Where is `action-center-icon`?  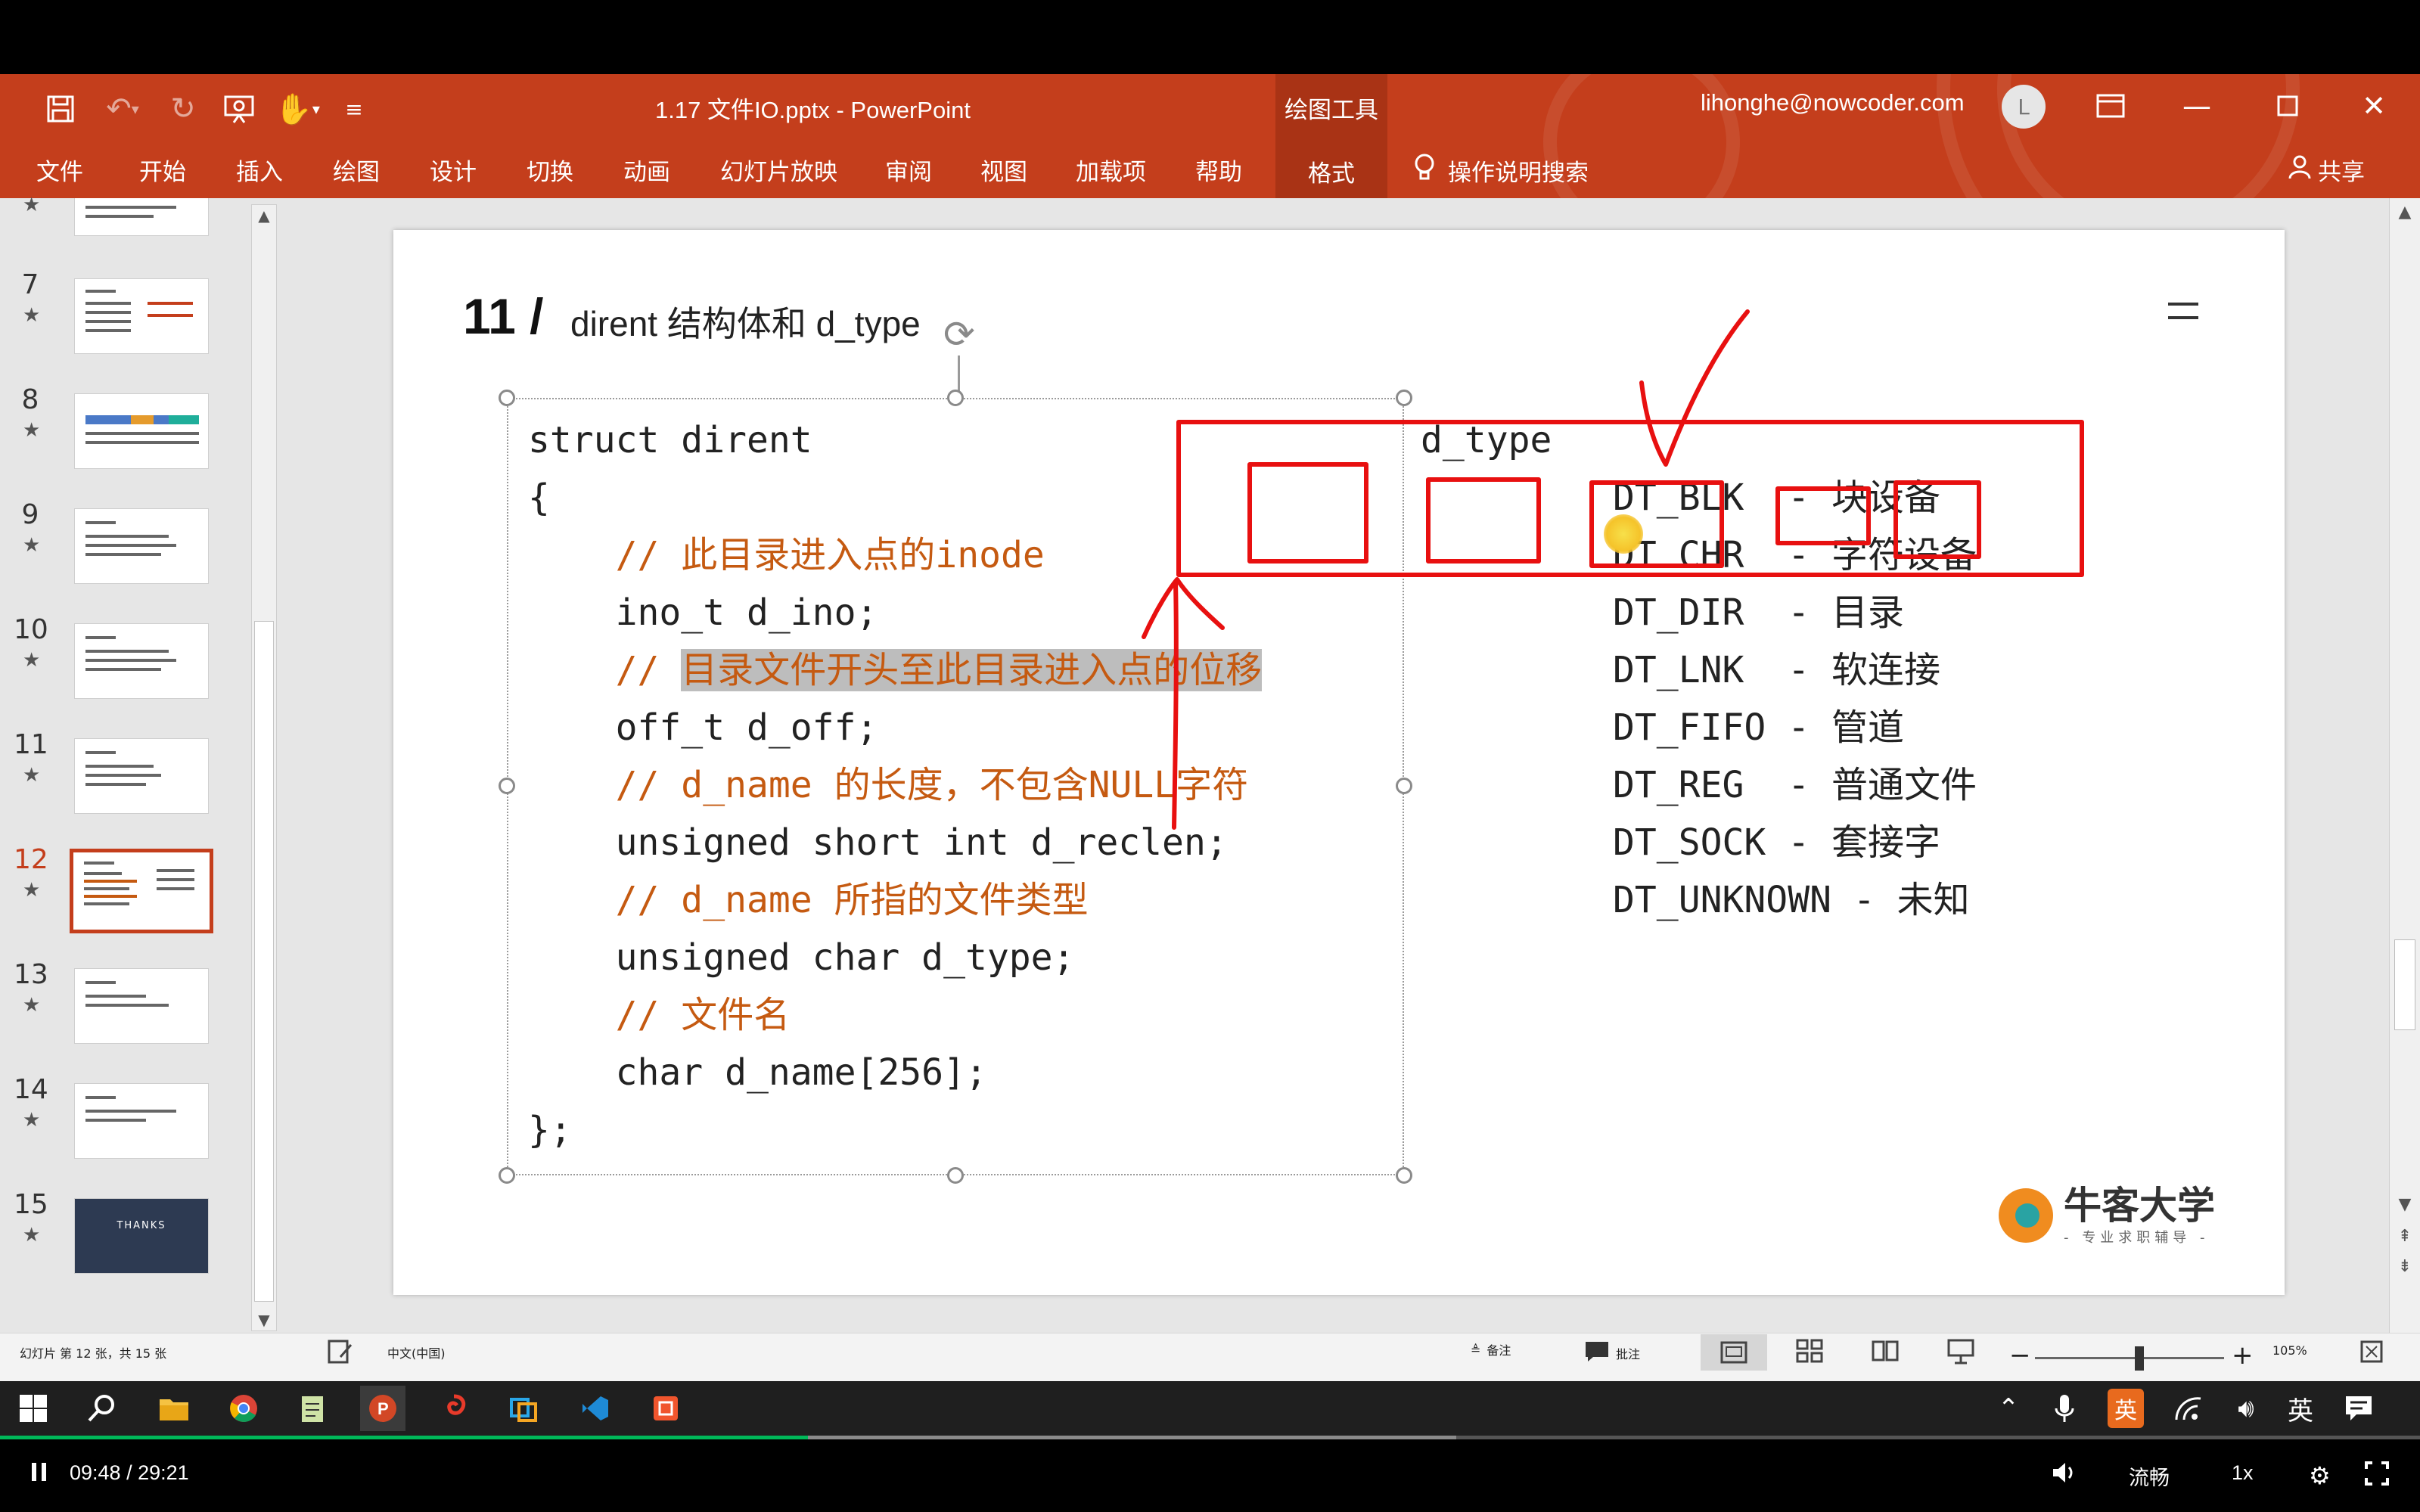
action-center-icon is located at coordinates (2359, 1408).